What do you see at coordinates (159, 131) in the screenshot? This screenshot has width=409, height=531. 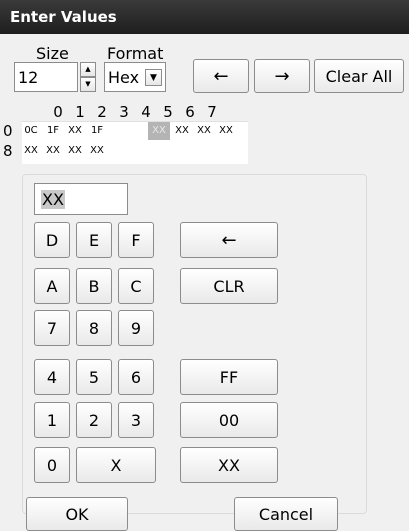 I see `hex-cell-4-selected: XX` at bounding box center [159, 131].